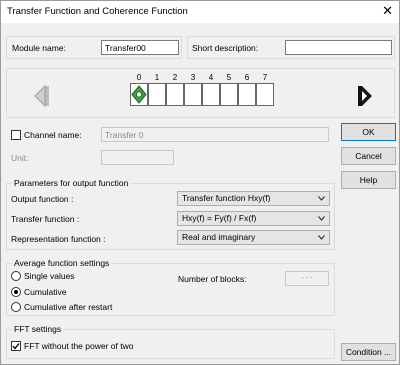  What do you see at coordinates (247, 77) in the screenshot?
I see `channel-slot-number: 6` at bounding box center [247, 77].